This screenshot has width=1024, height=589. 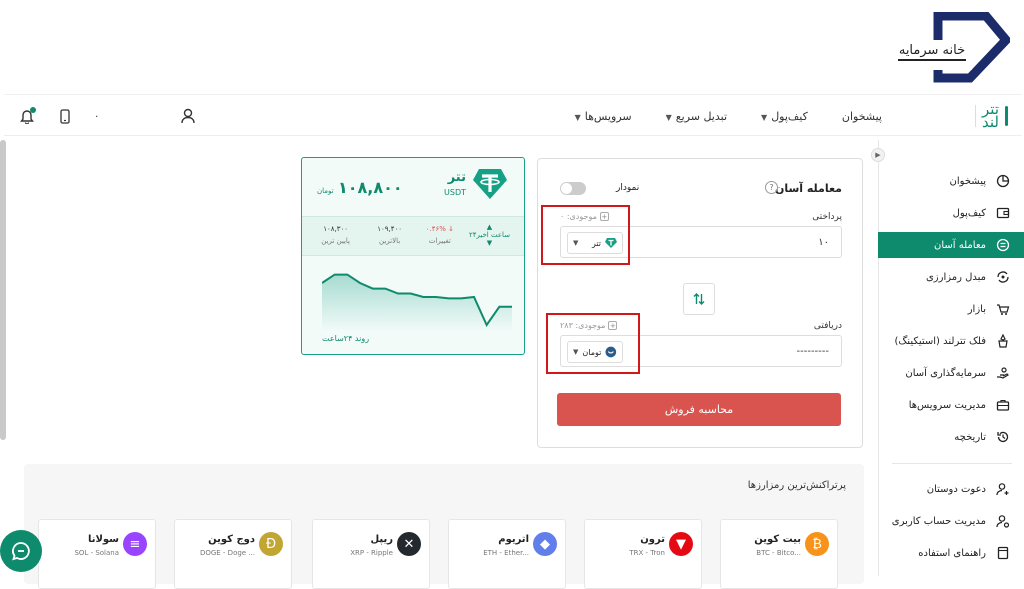 I want to click on sidebar-item-services: مدیریت سرویس‌ها, so click(x=951, y=405).